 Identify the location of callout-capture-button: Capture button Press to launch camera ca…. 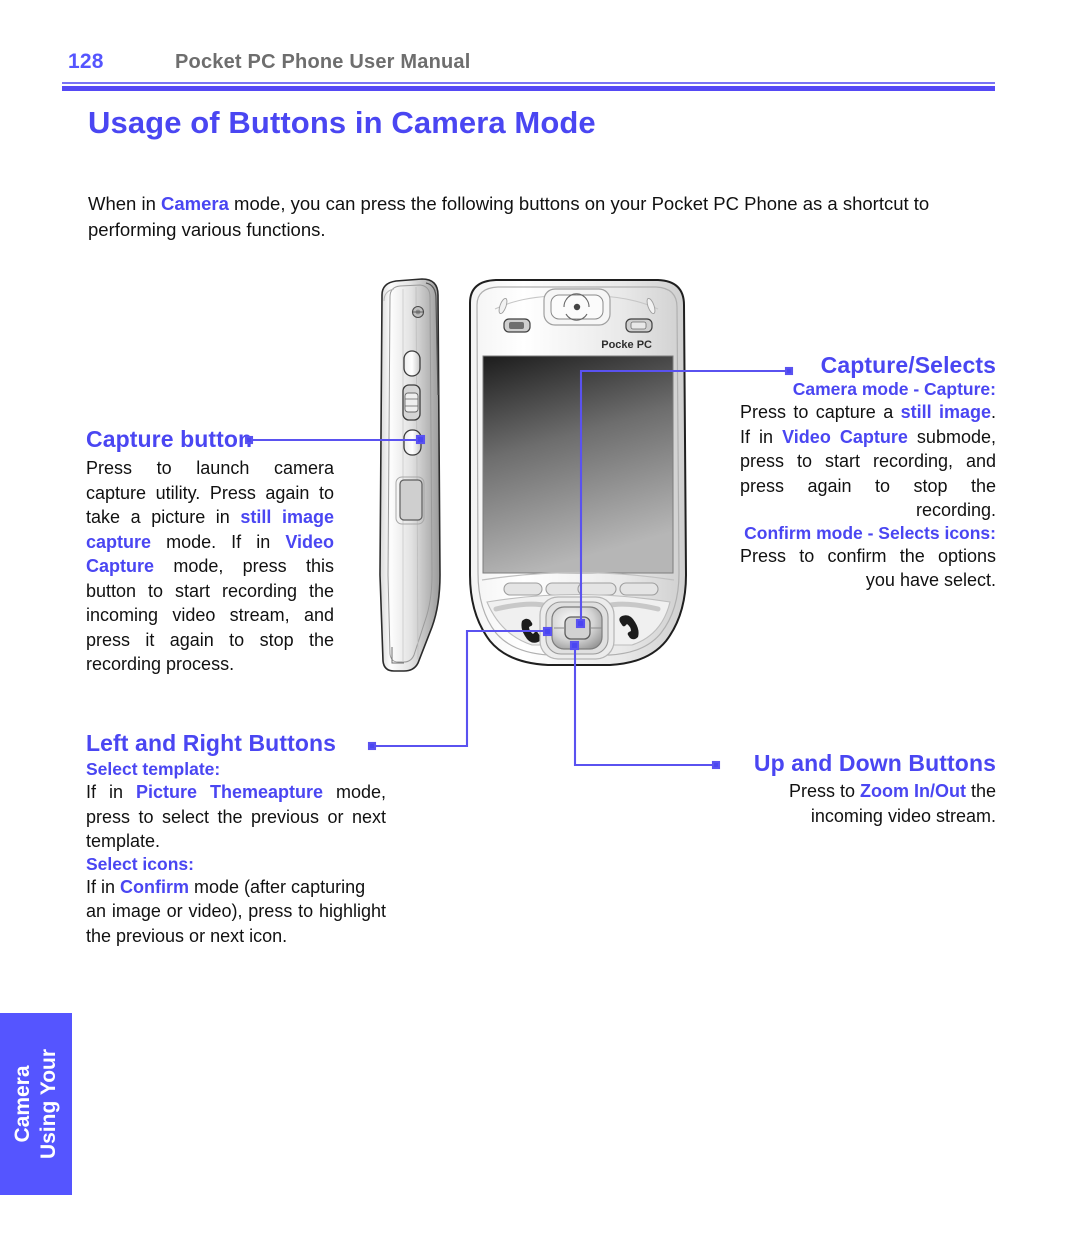
(210, 551).